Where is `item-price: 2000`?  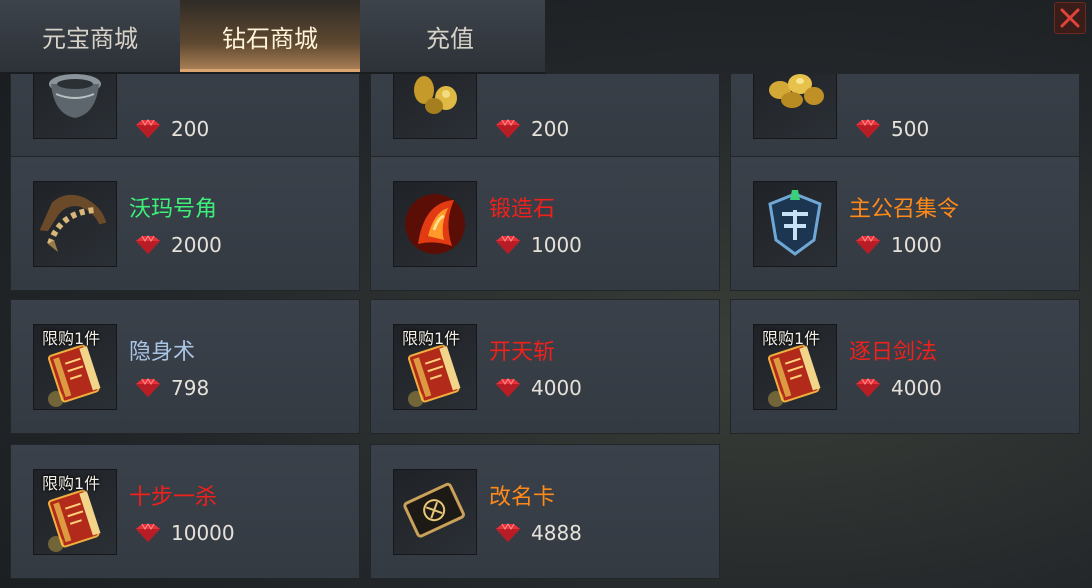 item-price: 2000 is located at coordinates (177, 245).